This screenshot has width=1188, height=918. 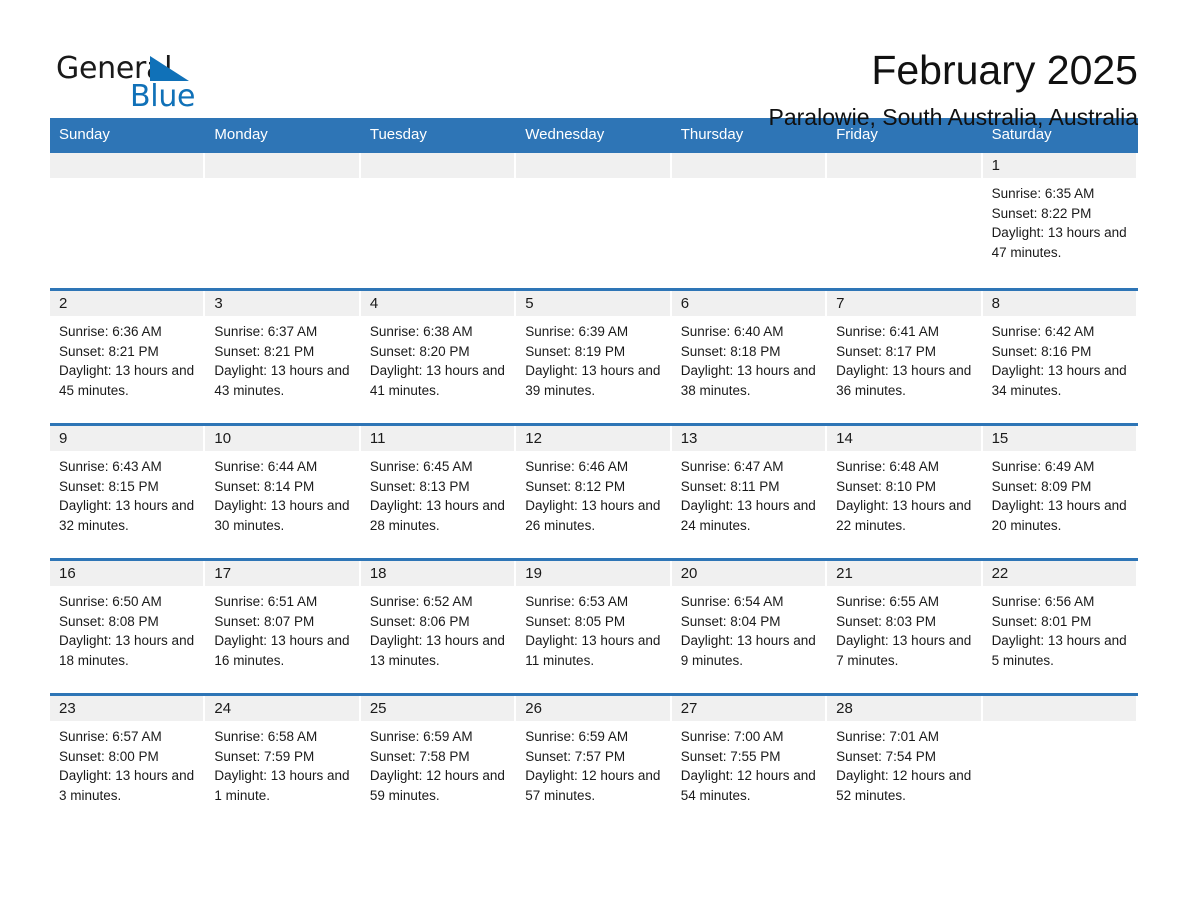 What do you see at coordinates (730, 756) in the screenshot?
I see `sunset-text: Sunset: 7:55 PM` at bounding box center [730, 756].